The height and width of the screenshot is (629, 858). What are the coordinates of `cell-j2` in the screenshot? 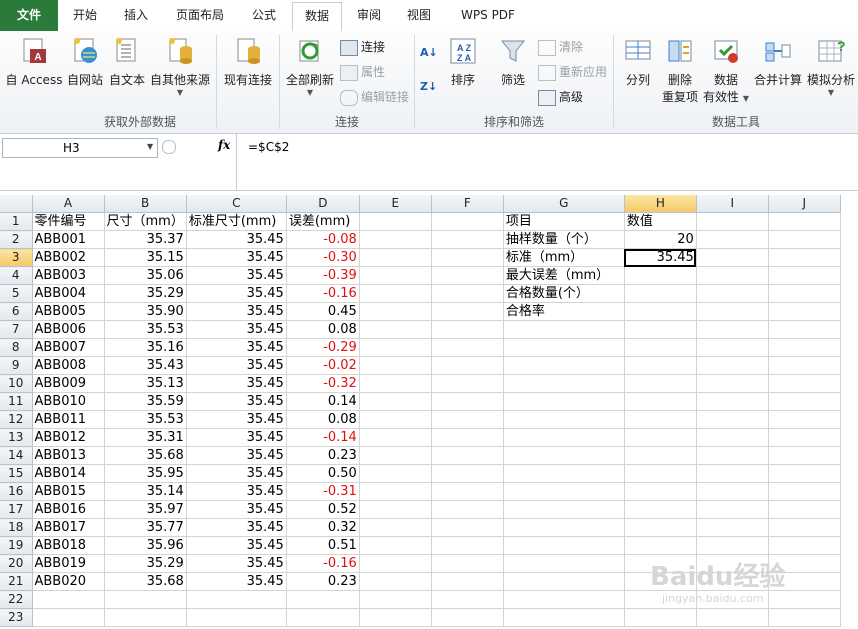 It's located at (804, 239).